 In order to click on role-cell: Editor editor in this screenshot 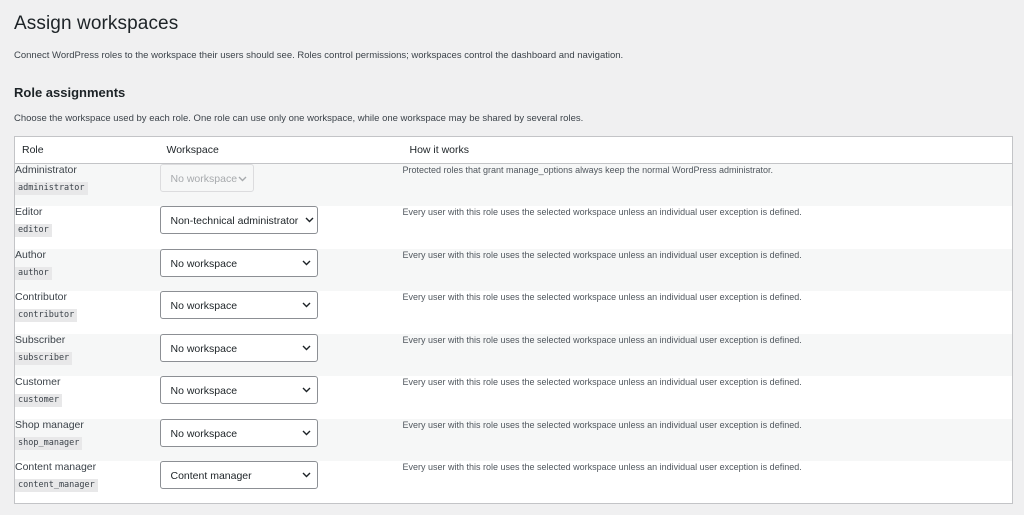, I will do `click(87, 227)`.